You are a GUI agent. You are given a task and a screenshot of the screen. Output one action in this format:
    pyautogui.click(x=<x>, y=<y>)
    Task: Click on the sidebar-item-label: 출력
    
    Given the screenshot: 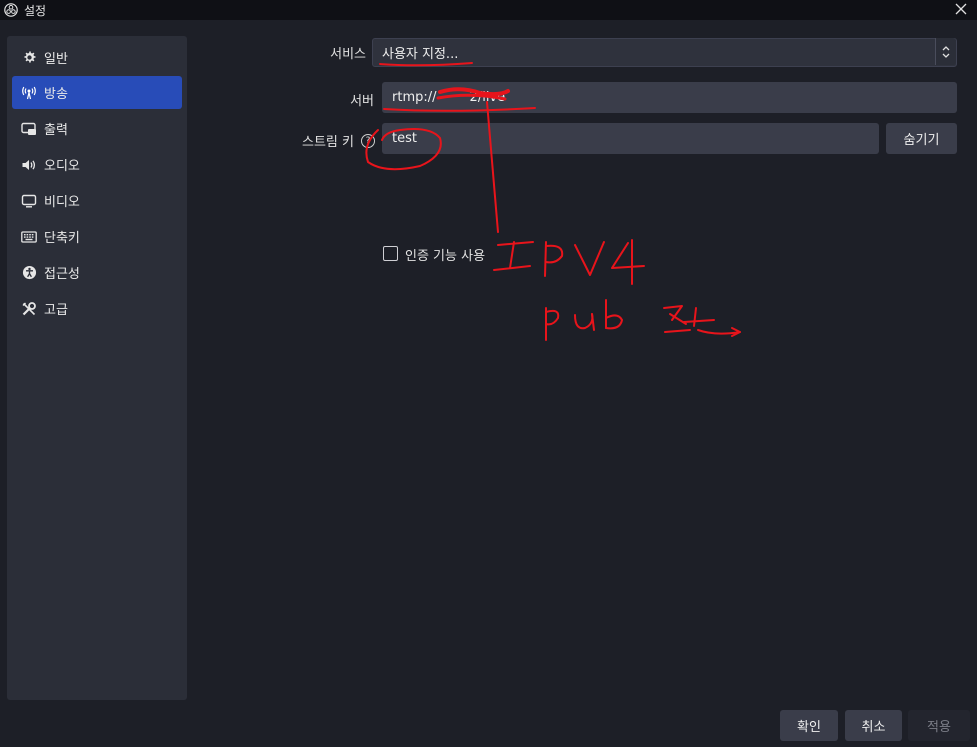 What is the action you would take?
    pyautogui.click(x=56, y=130)
    